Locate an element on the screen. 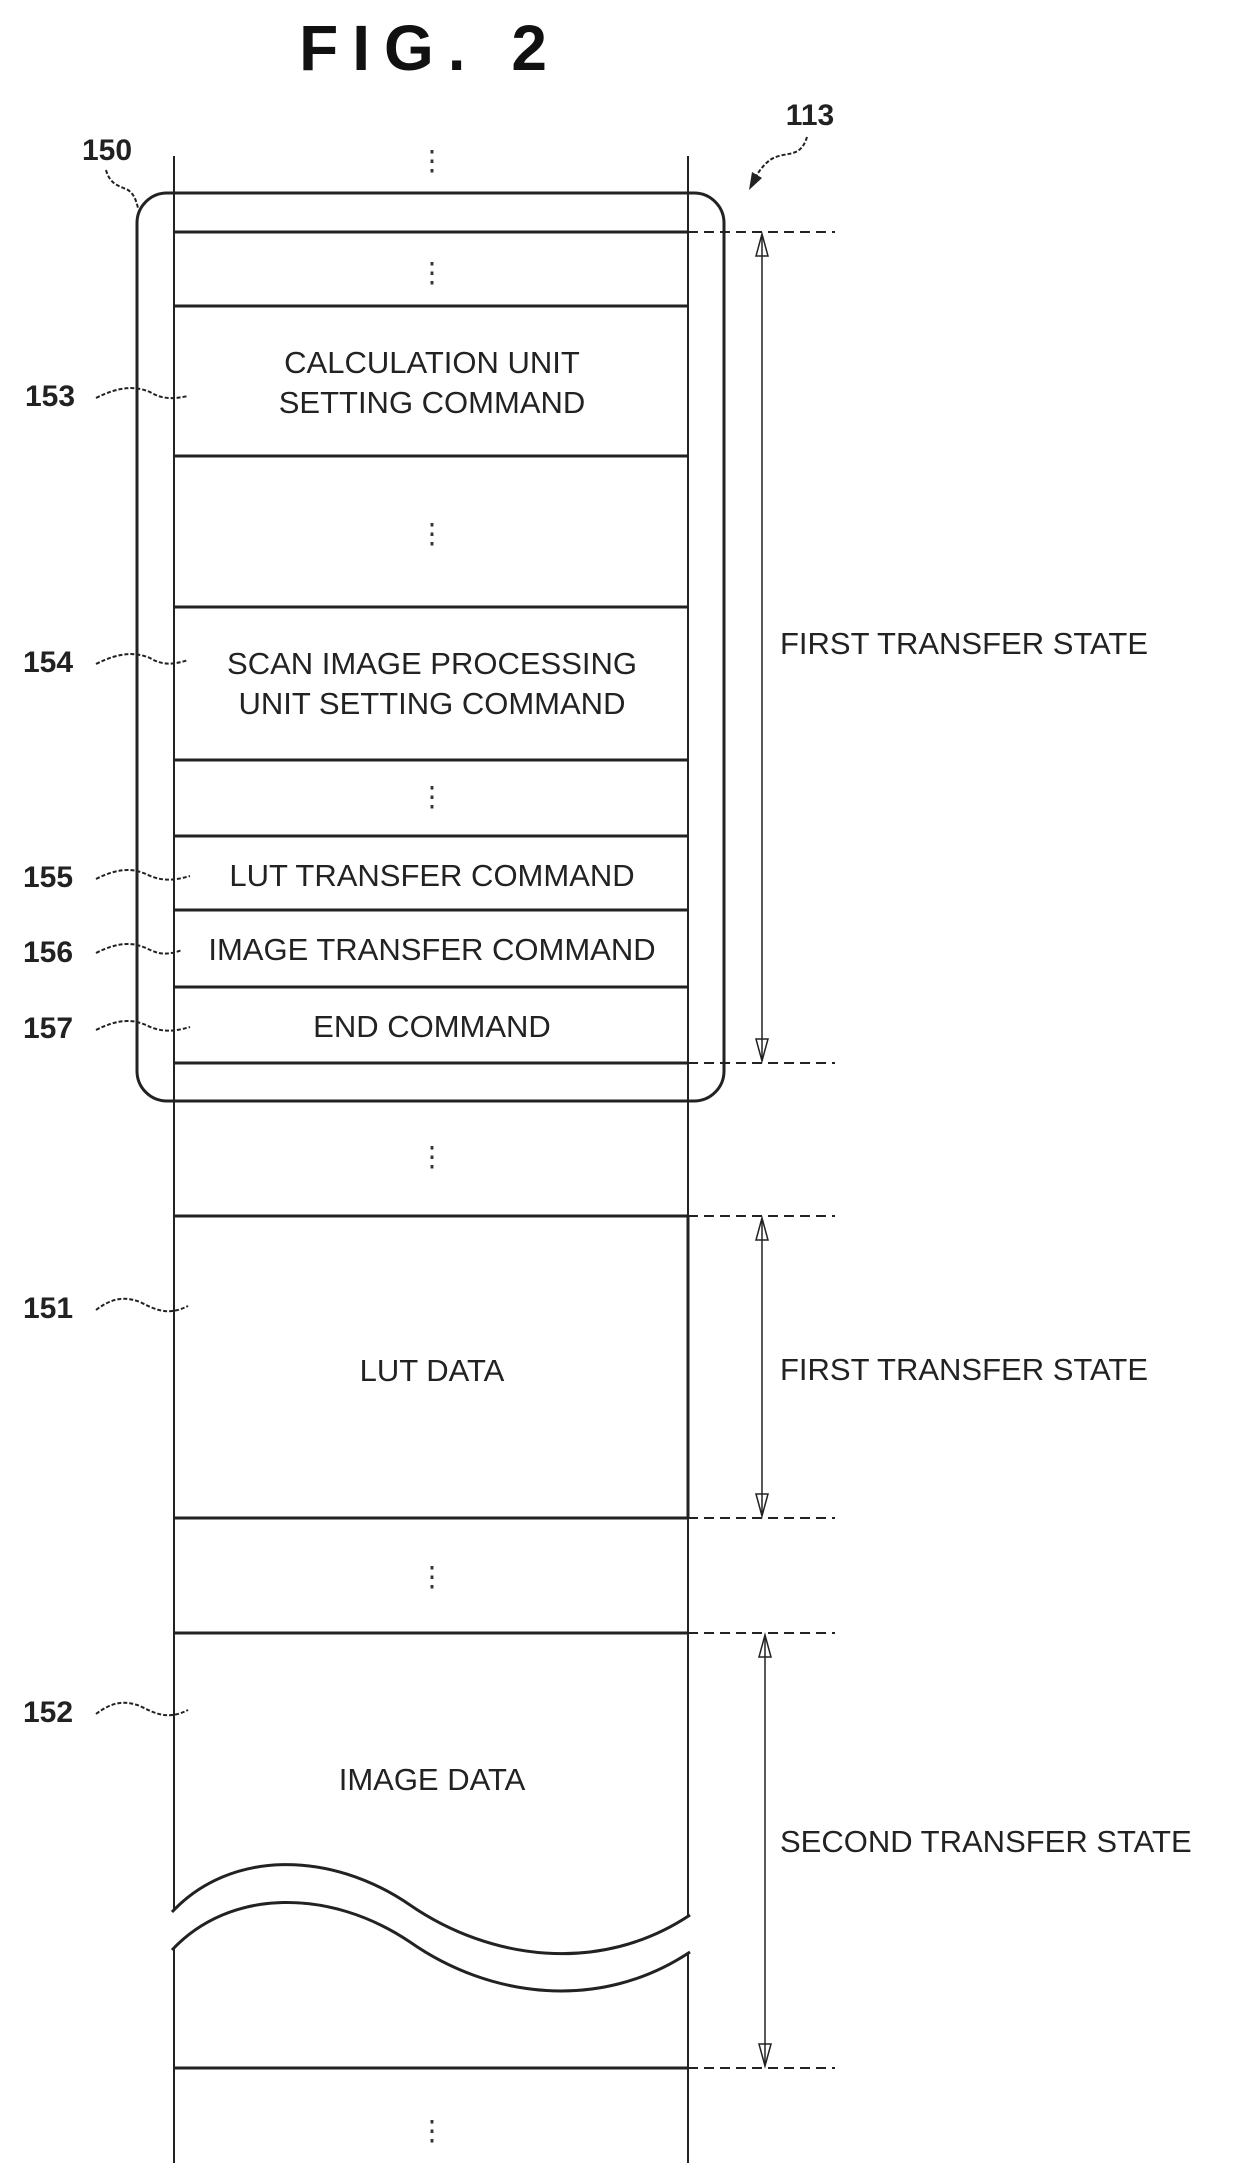 This screenshot has width=1240, height=2163. image-transfer-command: IMAGE TRANSFER COMMAND is located at coordinates (431, 949).